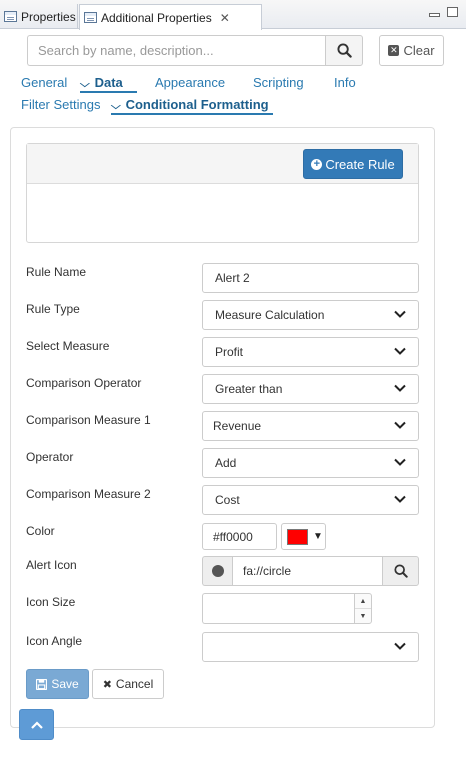 The height and width of the screenshot is (758, 466). I want to click on scroll-to-top-button, so click(36, 724).